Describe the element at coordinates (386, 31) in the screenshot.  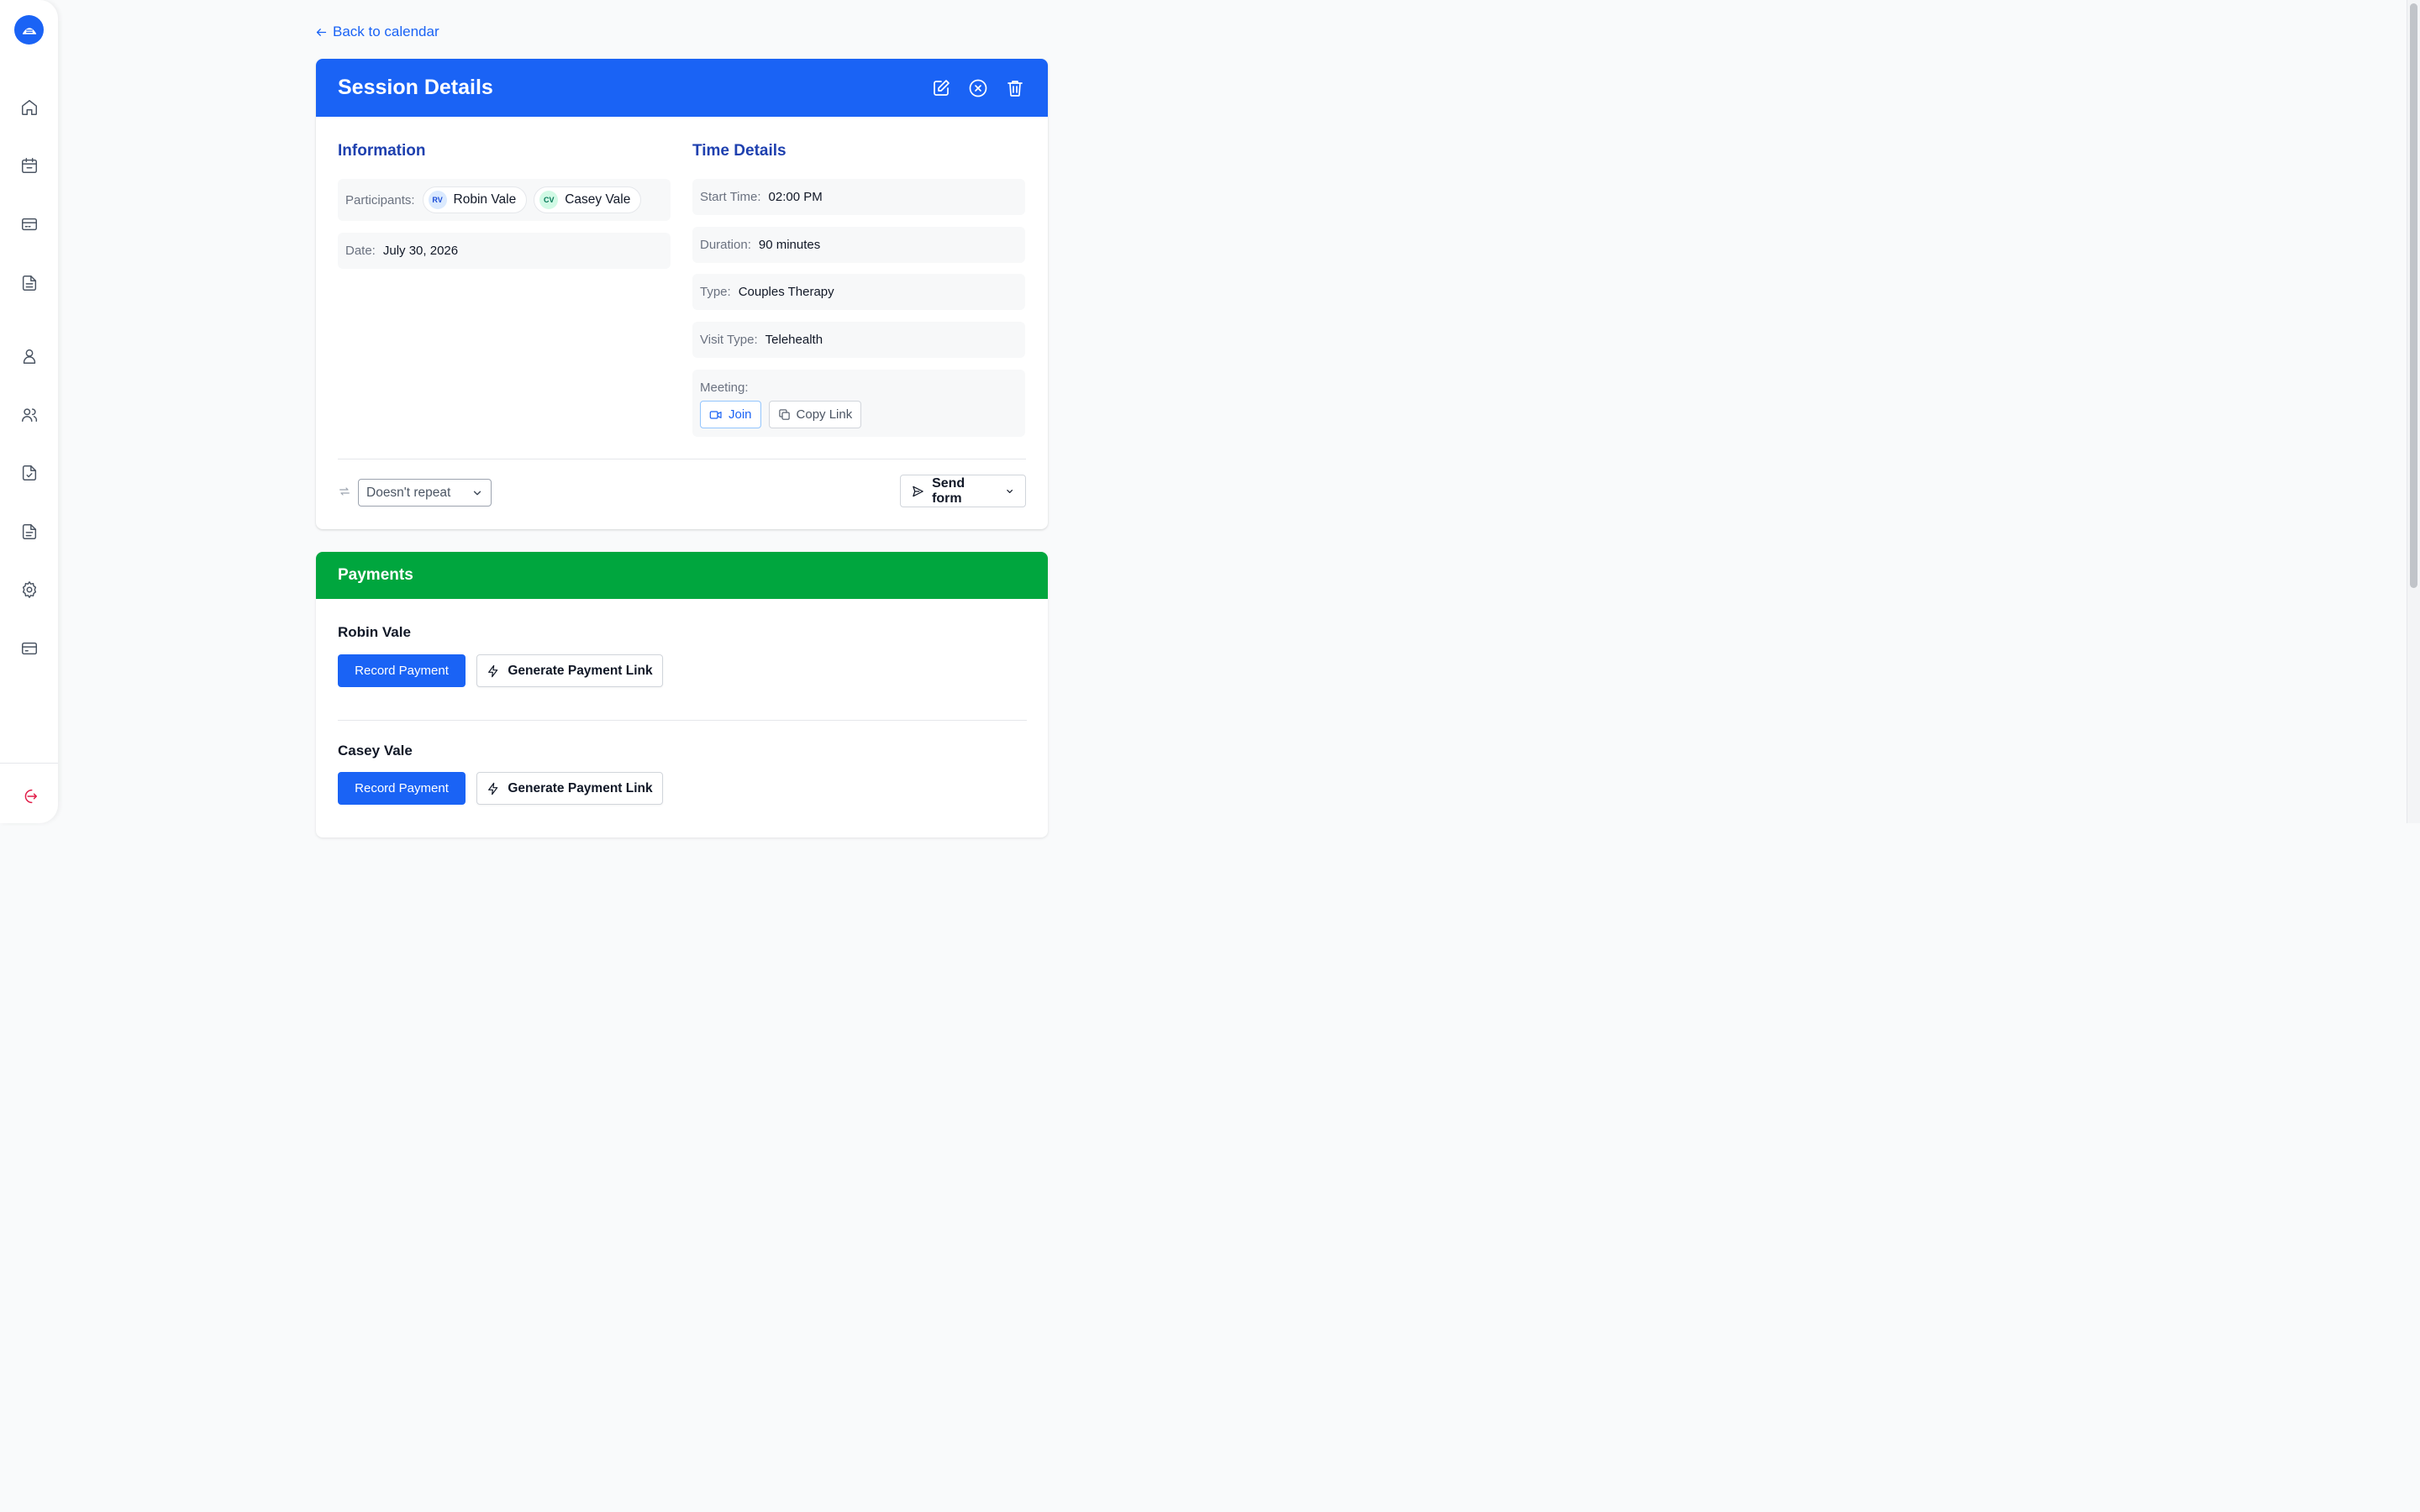
I see `back-link-label: Back to calendar` at that location.